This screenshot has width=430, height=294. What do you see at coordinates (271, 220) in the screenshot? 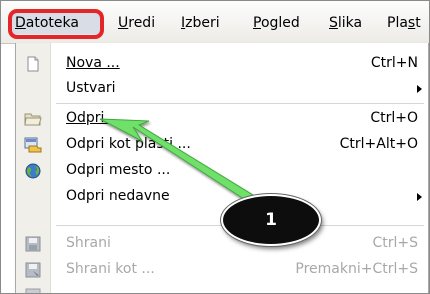
I see `step-badge: 1` at bounding box center [271, 220].